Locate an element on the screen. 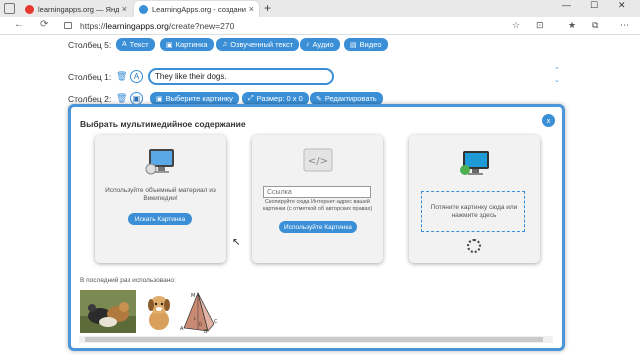  tab-title: learningapps.org — Яндекс: нап is located at coordinates (78, 9).